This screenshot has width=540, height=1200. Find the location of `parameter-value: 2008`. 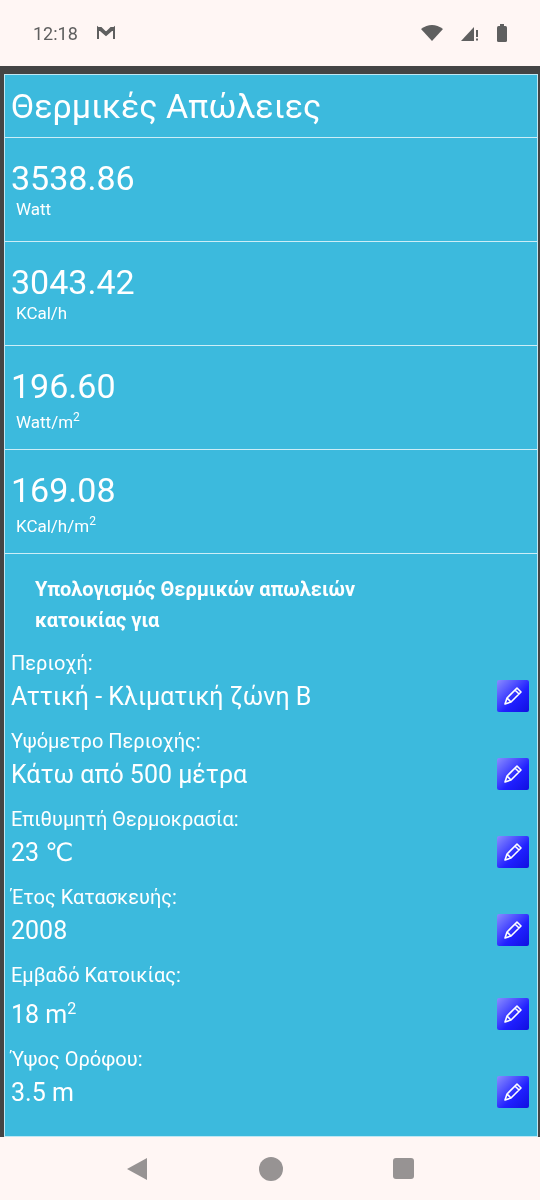

parameter-value: 2008 is located at coordinates (39, 930).